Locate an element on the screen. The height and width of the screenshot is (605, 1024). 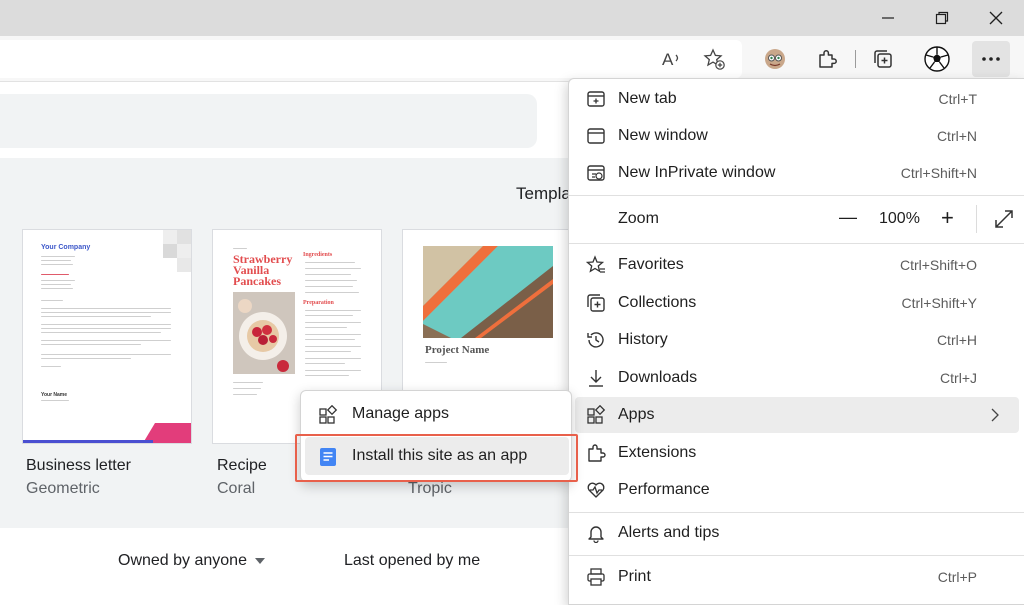
menu-item-label: Apps is located at coordinates (636, 414).